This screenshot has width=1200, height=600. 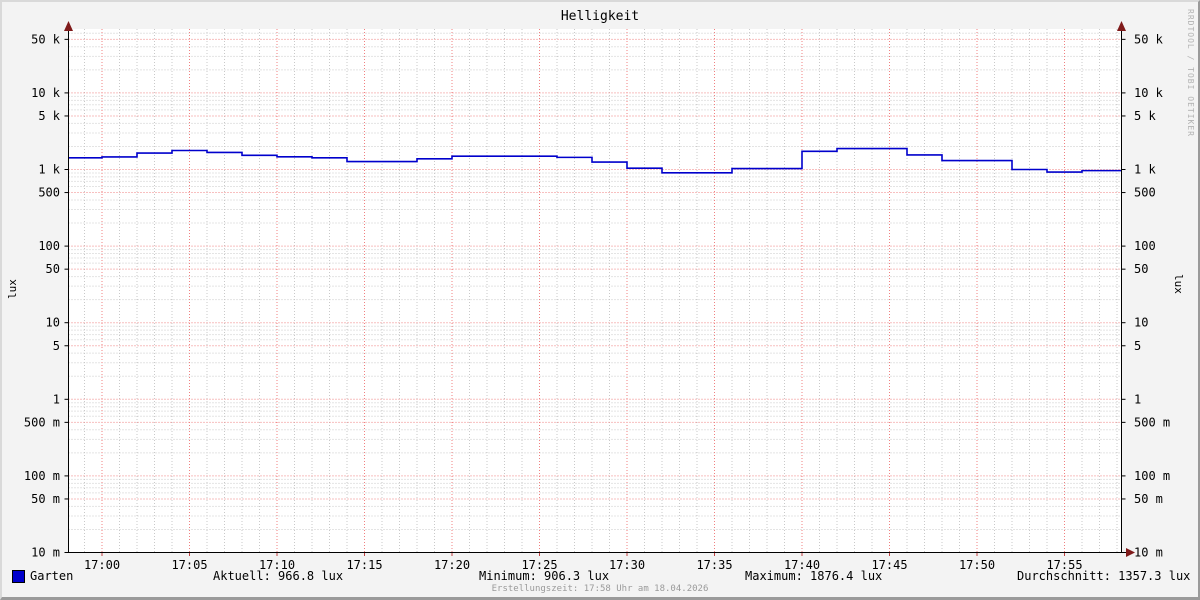 I want to click on y-tick-label-left: 10 k, so click(x=46, y=93).